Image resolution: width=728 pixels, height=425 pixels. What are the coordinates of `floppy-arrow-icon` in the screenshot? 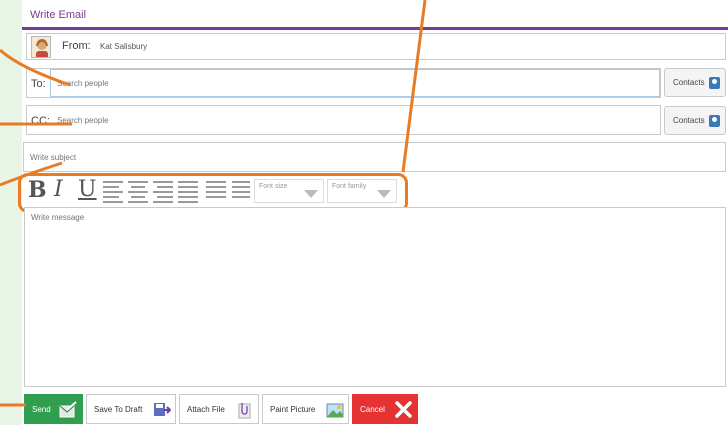 It's located at (162, 410).